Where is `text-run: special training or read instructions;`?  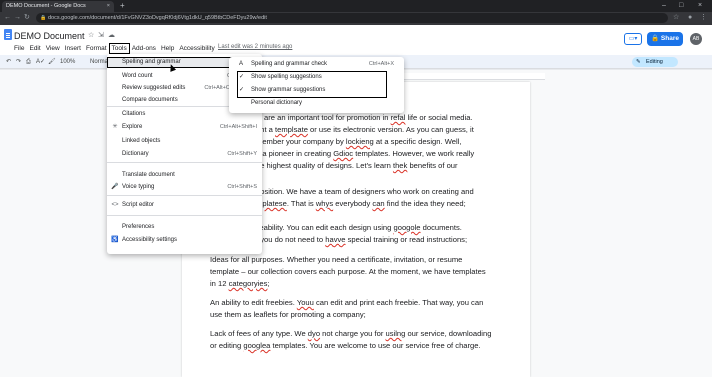 text-run: special training or read instructions; is located at coordinates (406, 239).